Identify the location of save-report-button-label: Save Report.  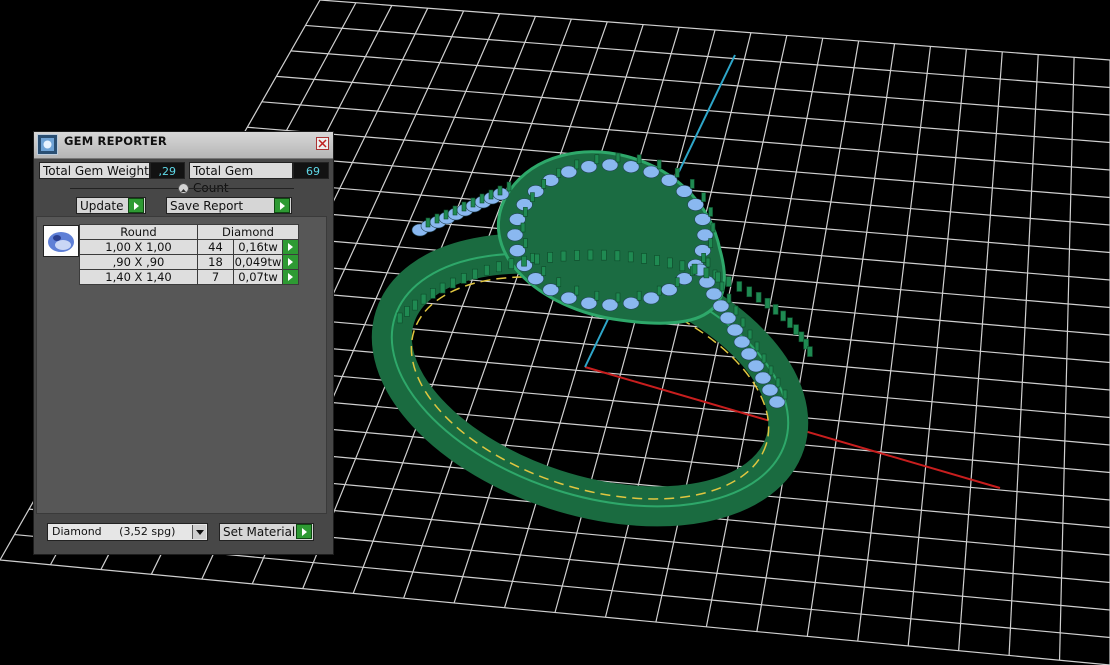
(207, 206).